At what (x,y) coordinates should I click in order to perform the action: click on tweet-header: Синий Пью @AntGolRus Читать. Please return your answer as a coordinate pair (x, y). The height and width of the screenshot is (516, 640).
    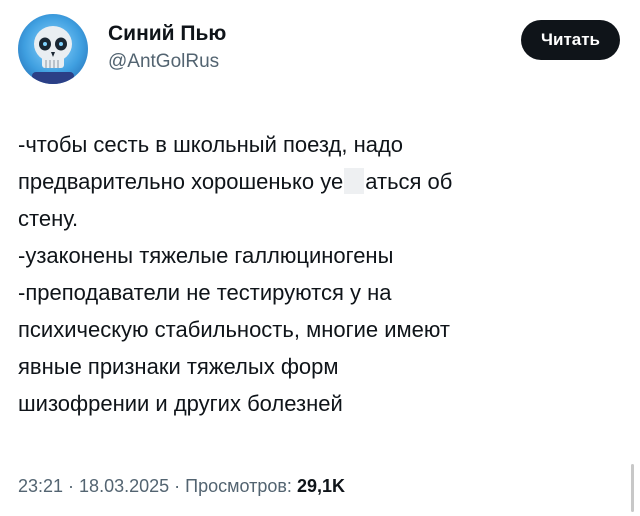
    Looking at the image, I should click on (319, 49).